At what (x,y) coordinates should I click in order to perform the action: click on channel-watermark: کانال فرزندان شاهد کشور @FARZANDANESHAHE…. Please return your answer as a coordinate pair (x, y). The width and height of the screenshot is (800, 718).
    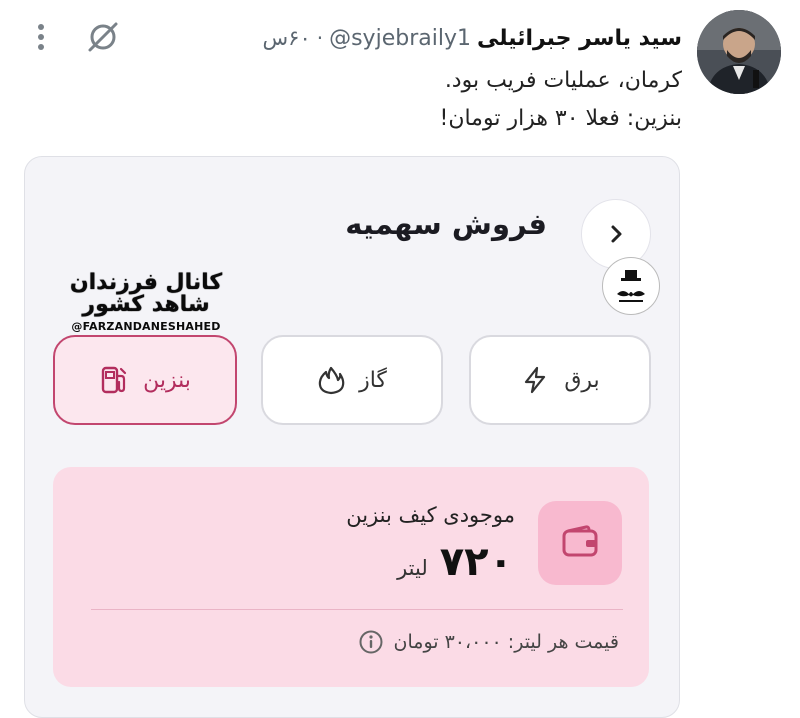
    Looking at the image, I should click on (146, 302).